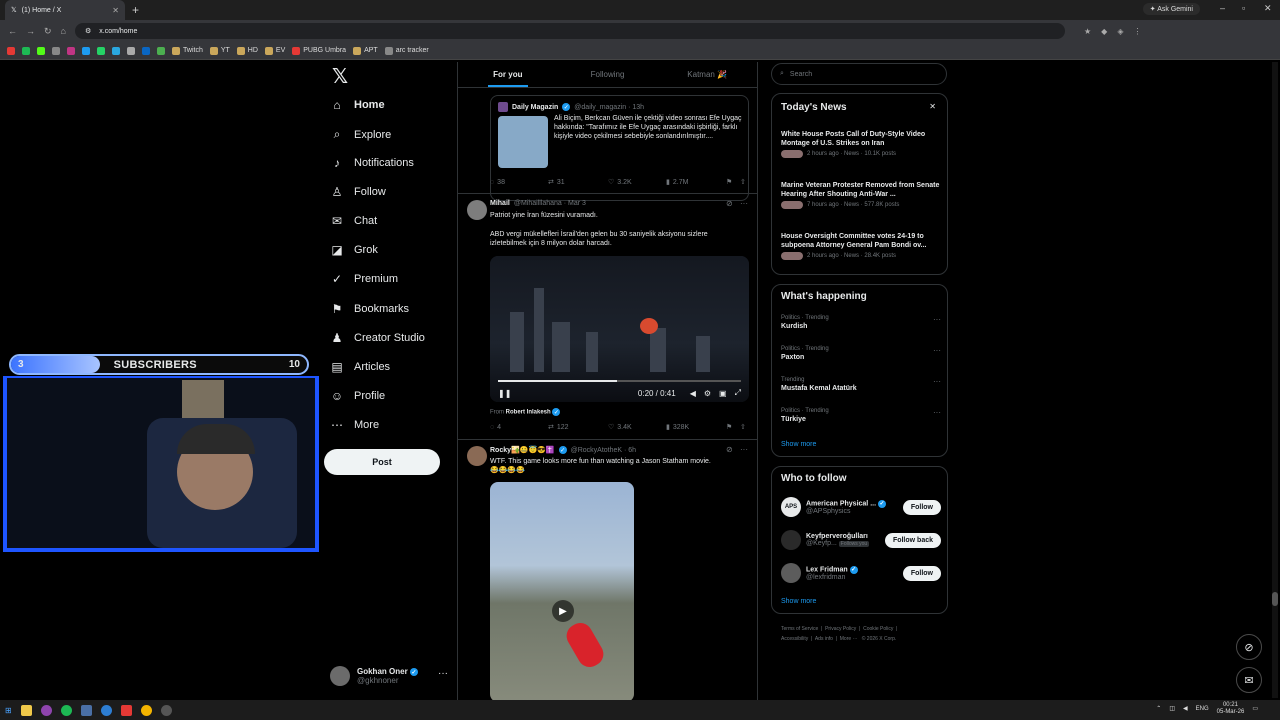  What do you see at coordinates (861, 322) in the screenshot?
I see `trend-item: Politics · Trending Kurdish ···` at bounding box center [861, 322].